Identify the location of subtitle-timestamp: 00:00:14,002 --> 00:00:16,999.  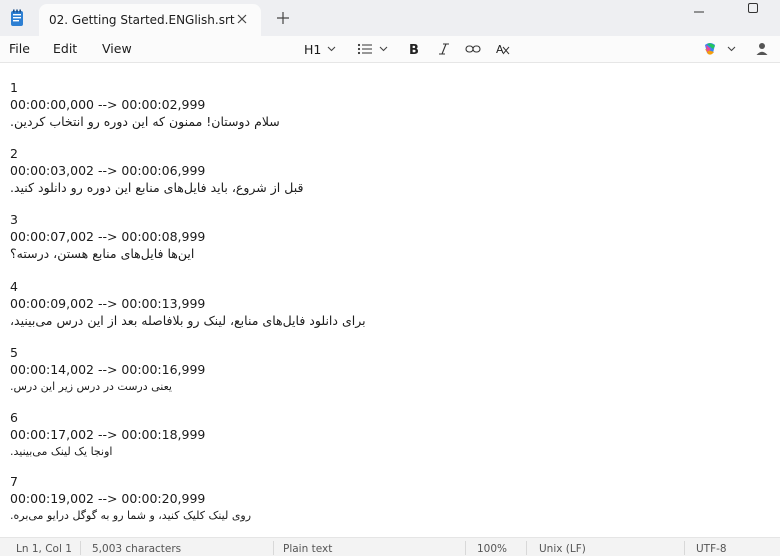
(108, 369).